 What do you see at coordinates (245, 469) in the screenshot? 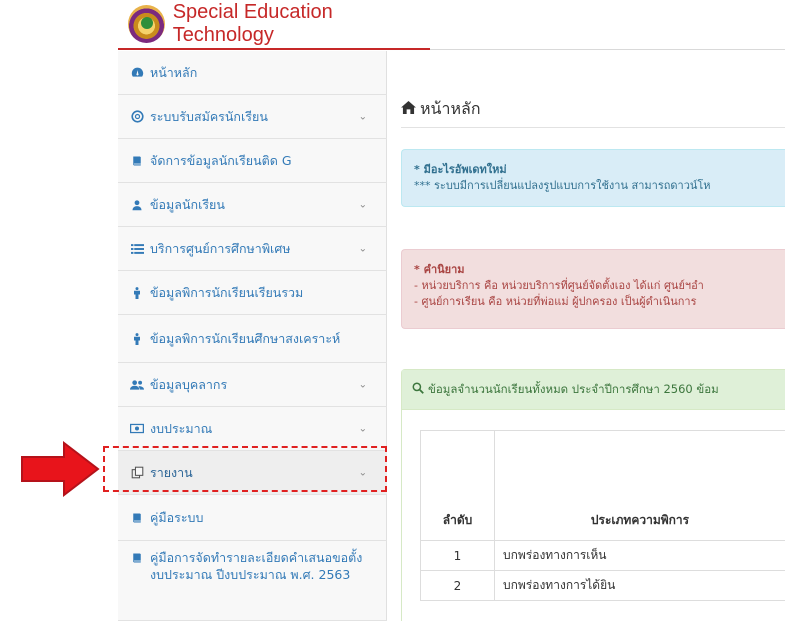
I see `dashed-highlight-box` at bounding box center [245, 469].